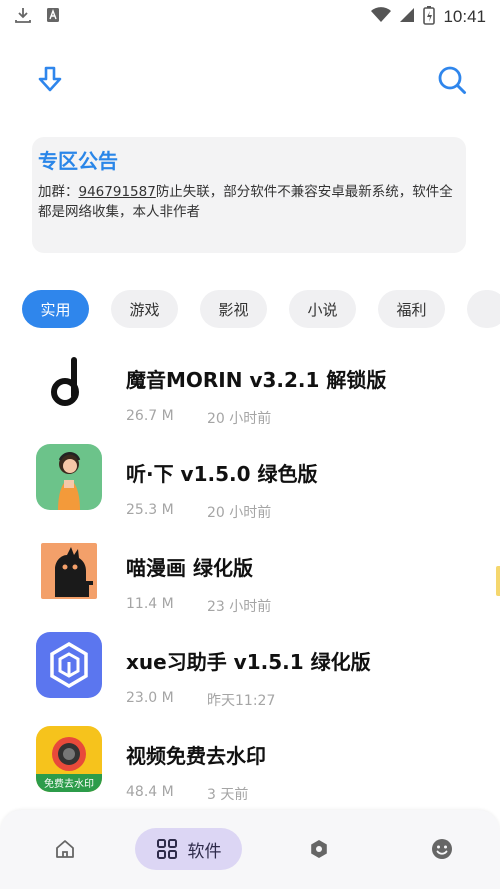 The height and width of the screenshot is (889, 500). What do you see at coordinates (69, 759) in the screenshot?
I see `watermark-logo-icon: 免费去水印` at bounding box center [69, 759].